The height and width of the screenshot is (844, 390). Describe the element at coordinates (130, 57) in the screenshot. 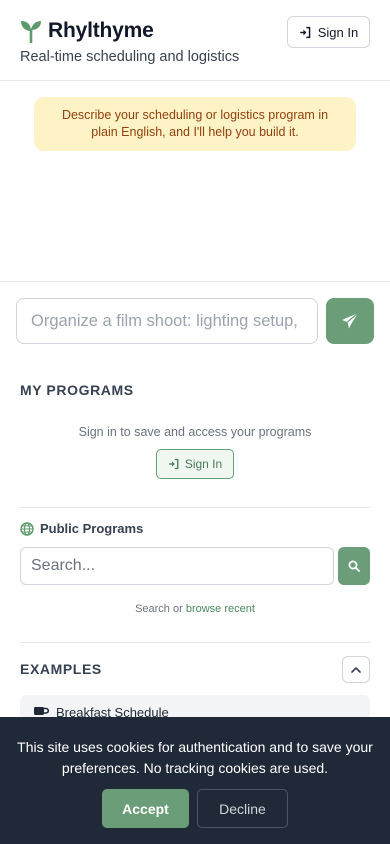

I see `app-tagline: Real-time scheduling and logistics` at that location.